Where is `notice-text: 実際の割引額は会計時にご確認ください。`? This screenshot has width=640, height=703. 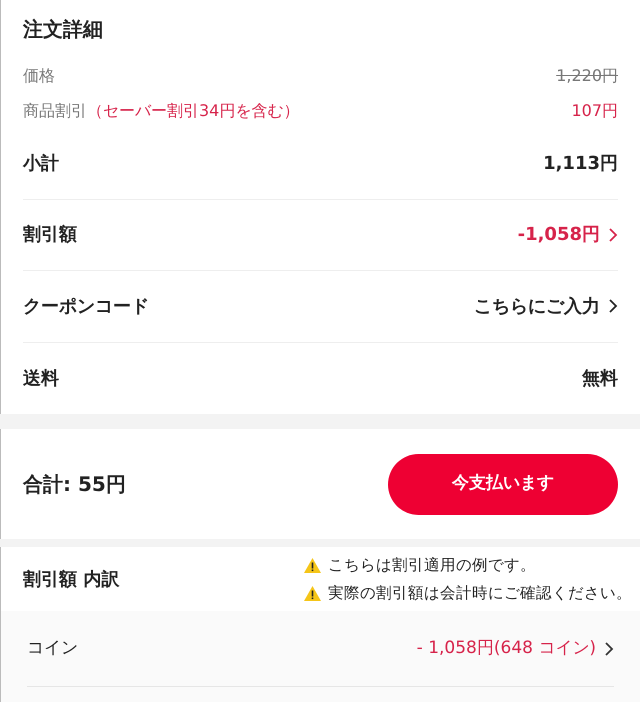
notice-text: 実際の割引額は会計時にご確認ください。 is located at coordinates (480, 593).